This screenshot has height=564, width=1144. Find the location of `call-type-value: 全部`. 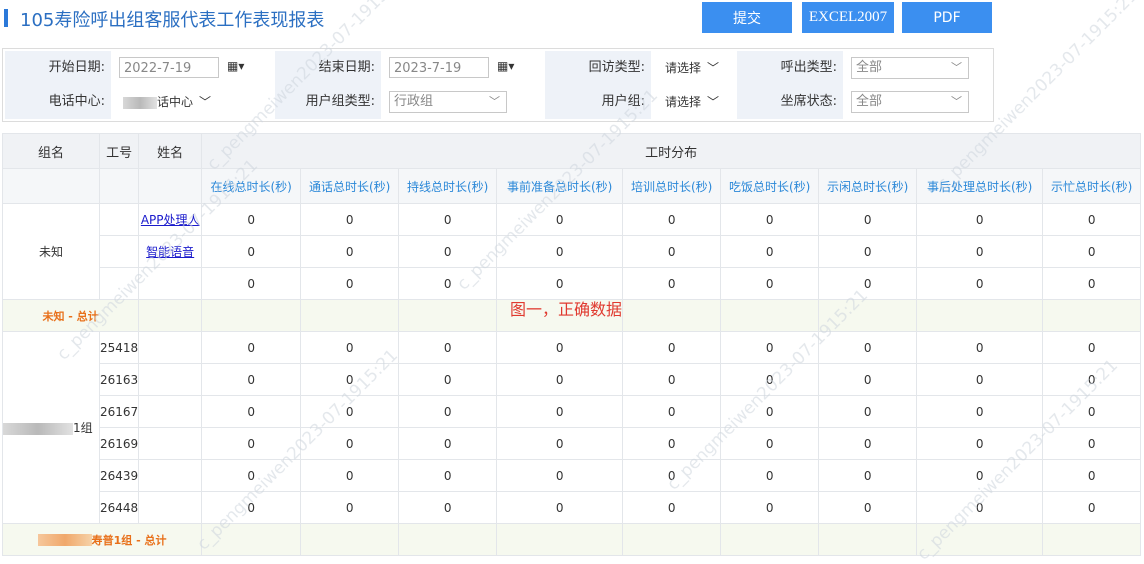

call-type-value: 全部 is located at coordinates (869, 67).